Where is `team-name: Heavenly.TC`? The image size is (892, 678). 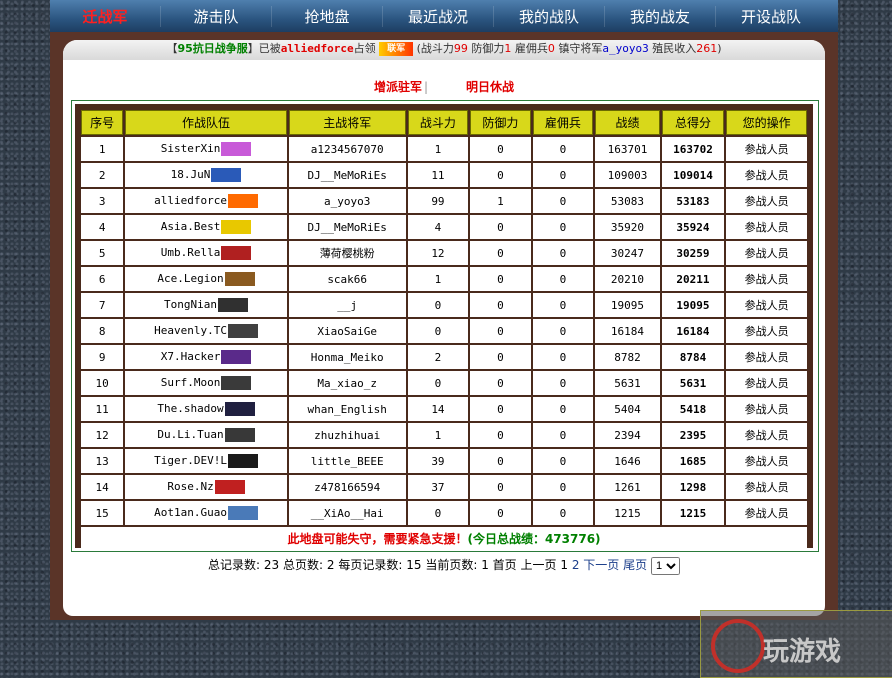 team-name: Heavenly.TC is located at coordinates (206, 331).